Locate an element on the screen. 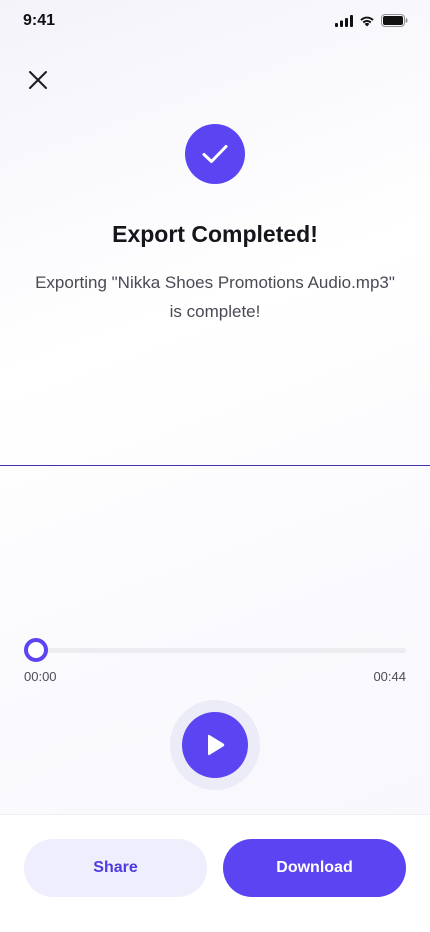 Image resolution: width=430 pixels, height=932 pixels. total-time: 00:44 is located at coordinates (389, 676).